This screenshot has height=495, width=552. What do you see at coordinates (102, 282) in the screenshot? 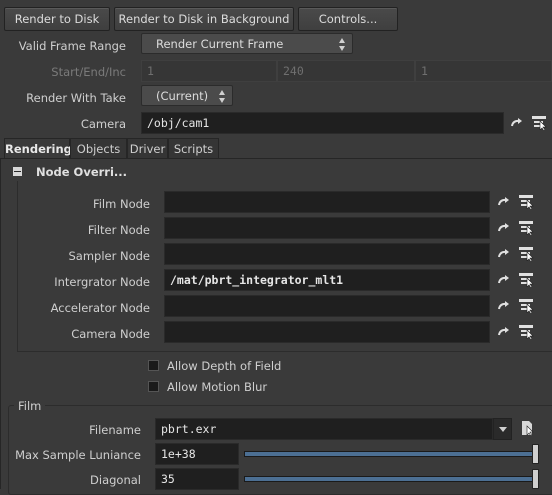
I see `override-row-label: Intergrator Node` at bounding box center [102, 282].